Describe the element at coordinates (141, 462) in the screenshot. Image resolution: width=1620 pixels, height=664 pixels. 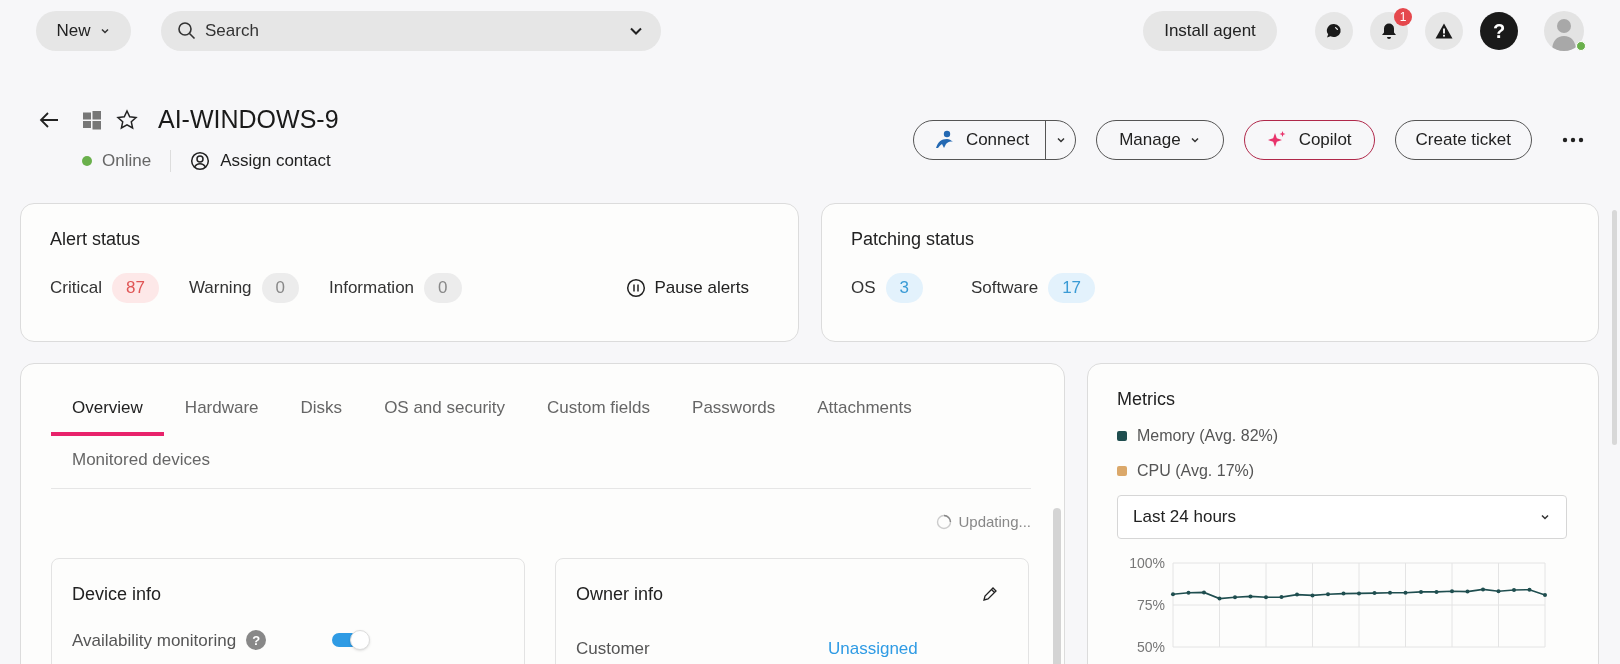
I see `tab: Monitored devices` at that location.